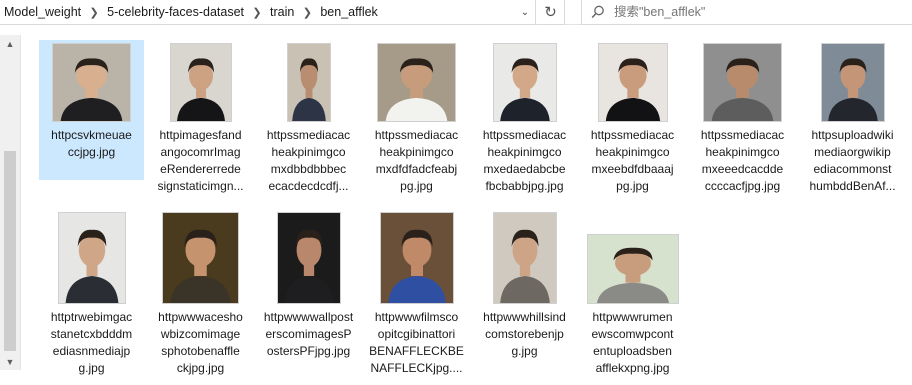 The height and width of the screenshot is (385, 912). What do you see at coordinates (525, 12) in the screenshot?
I see `chevron-down-icon: ⌄` at bounding box center [525, 12].